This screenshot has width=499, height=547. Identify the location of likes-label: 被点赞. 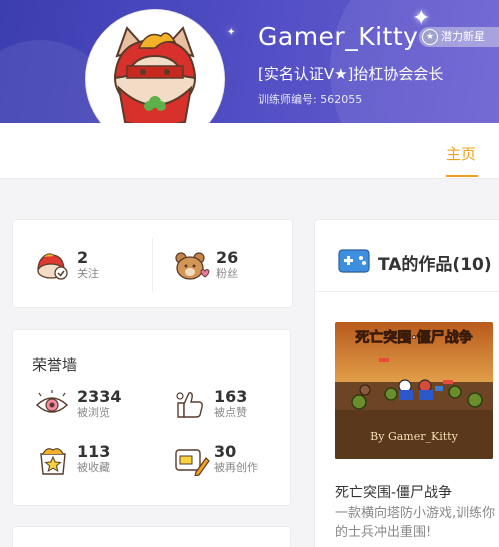
(230, 412).